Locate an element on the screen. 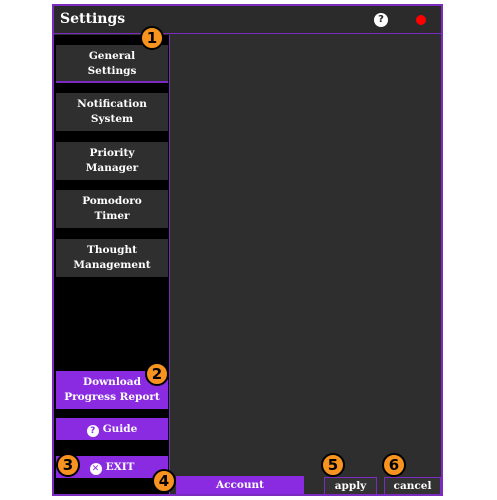  sidebar-item-label: Notification is located at coordinates (112, 104).